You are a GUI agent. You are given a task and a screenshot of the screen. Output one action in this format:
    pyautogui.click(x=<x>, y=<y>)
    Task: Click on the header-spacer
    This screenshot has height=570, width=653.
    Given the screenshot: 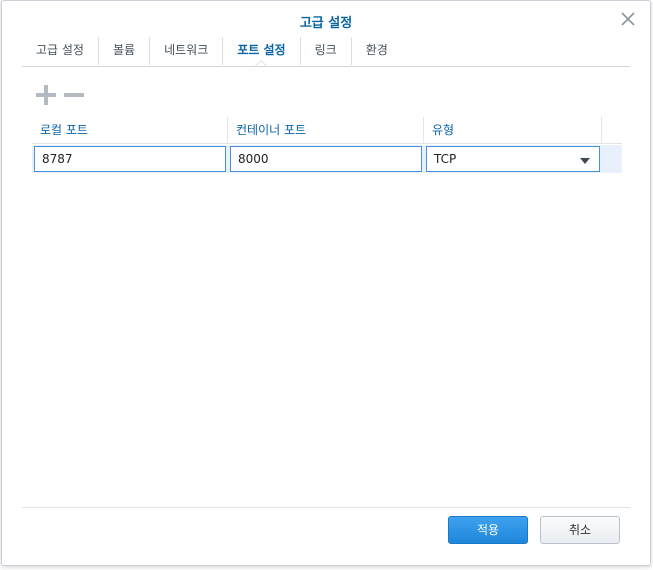 What is the action you would take?
    pyautogui.click(x=612, y=130)
    